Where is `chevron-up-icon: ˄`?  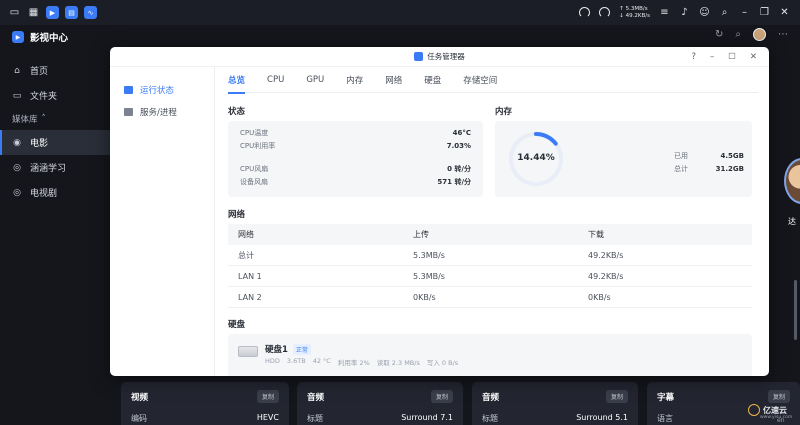 chevron-up-icon: ˄ is located at coordinates (43, 119).